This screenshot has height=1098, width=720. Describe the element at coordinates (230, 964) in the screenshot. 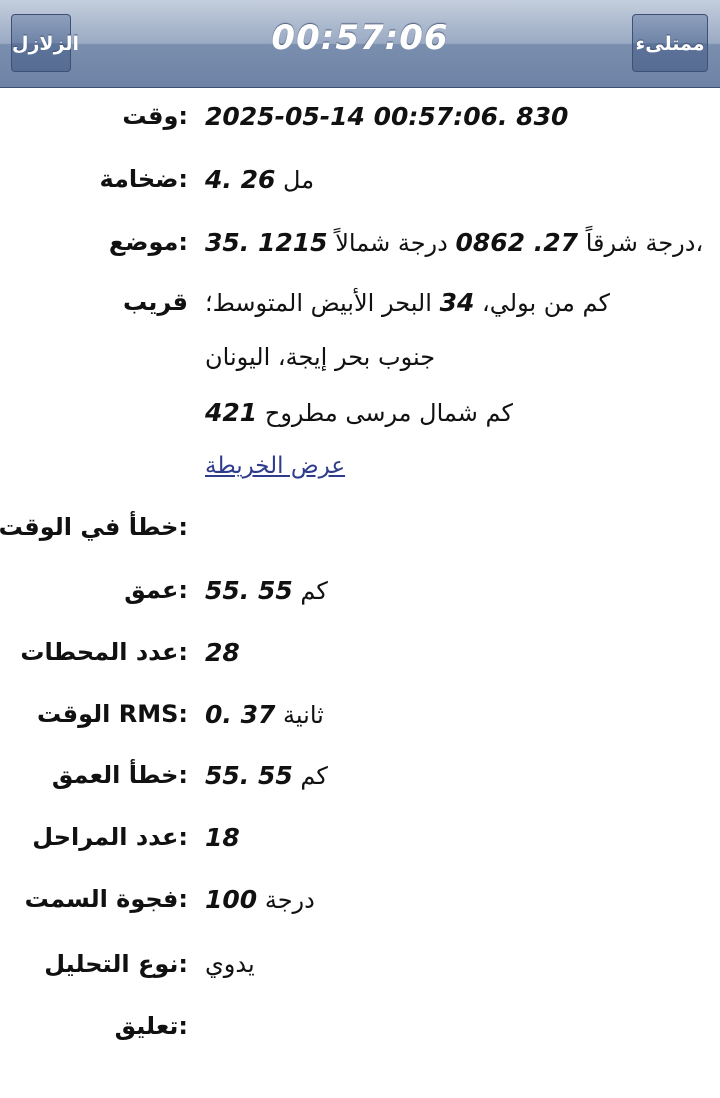

I see `value-analysis-type: يدوي` at that location.